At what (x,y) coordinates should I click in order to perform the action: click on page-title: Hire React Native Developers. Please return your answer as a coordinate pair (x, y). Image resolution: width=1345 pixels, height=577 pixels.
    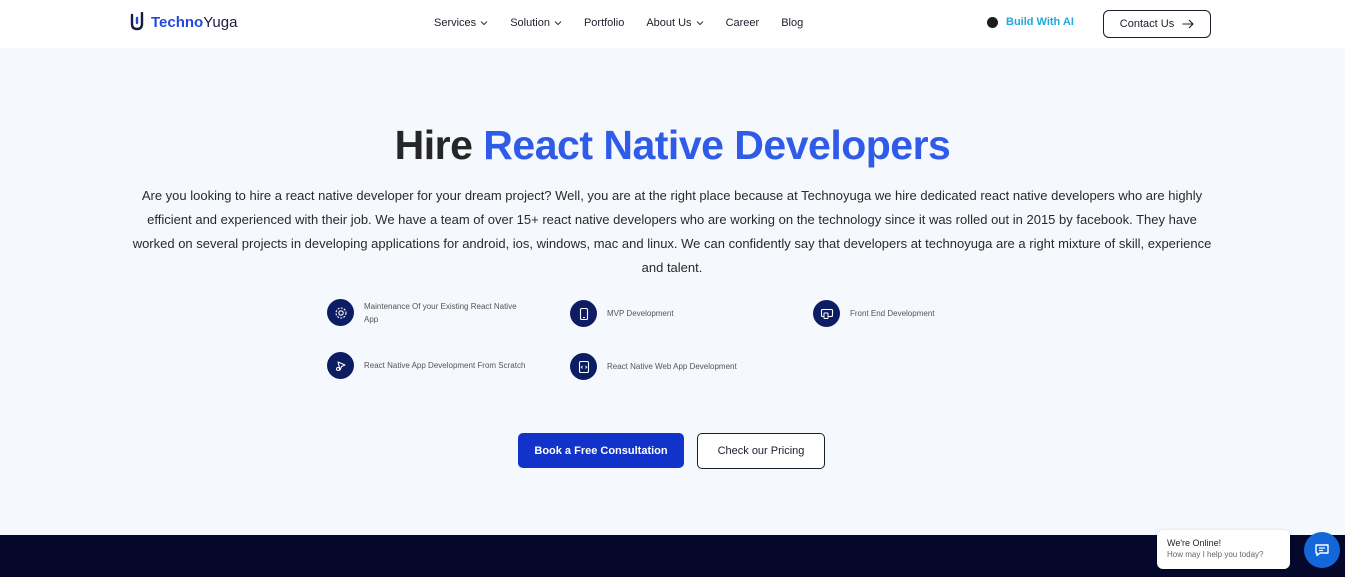
    Looking at the image, I should click on (672, 145).